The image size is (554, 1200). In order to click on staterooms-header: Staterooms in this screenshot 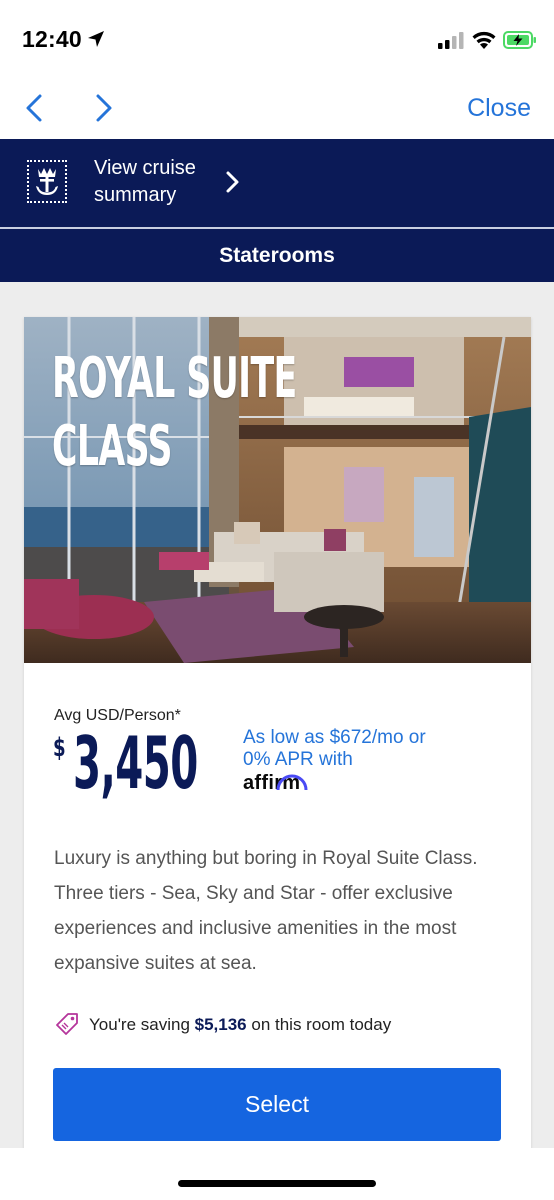, I will do `click(277, 255)`.